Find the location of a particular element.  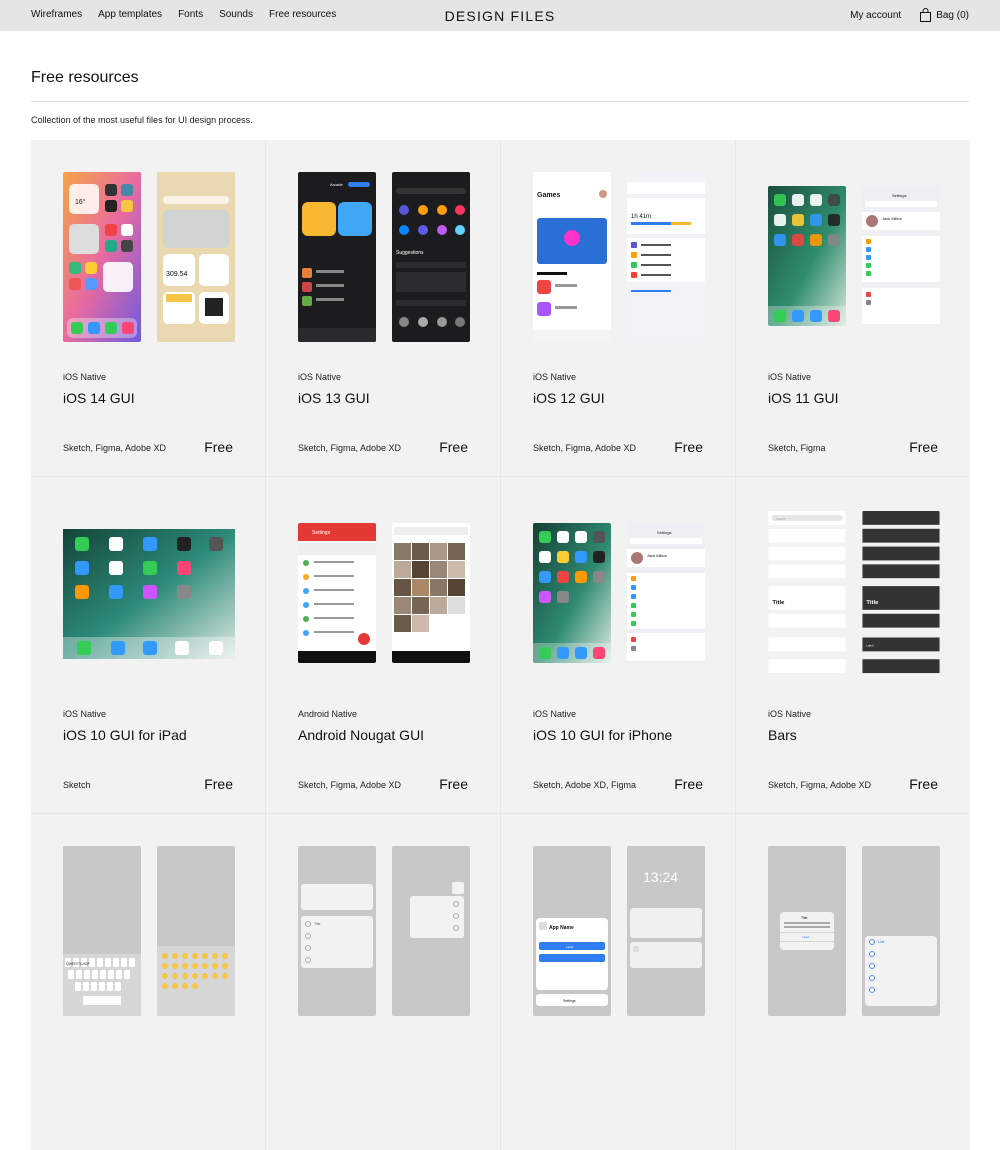

lock-screen-preview: 13:24 is located at coordinates (666, 931).